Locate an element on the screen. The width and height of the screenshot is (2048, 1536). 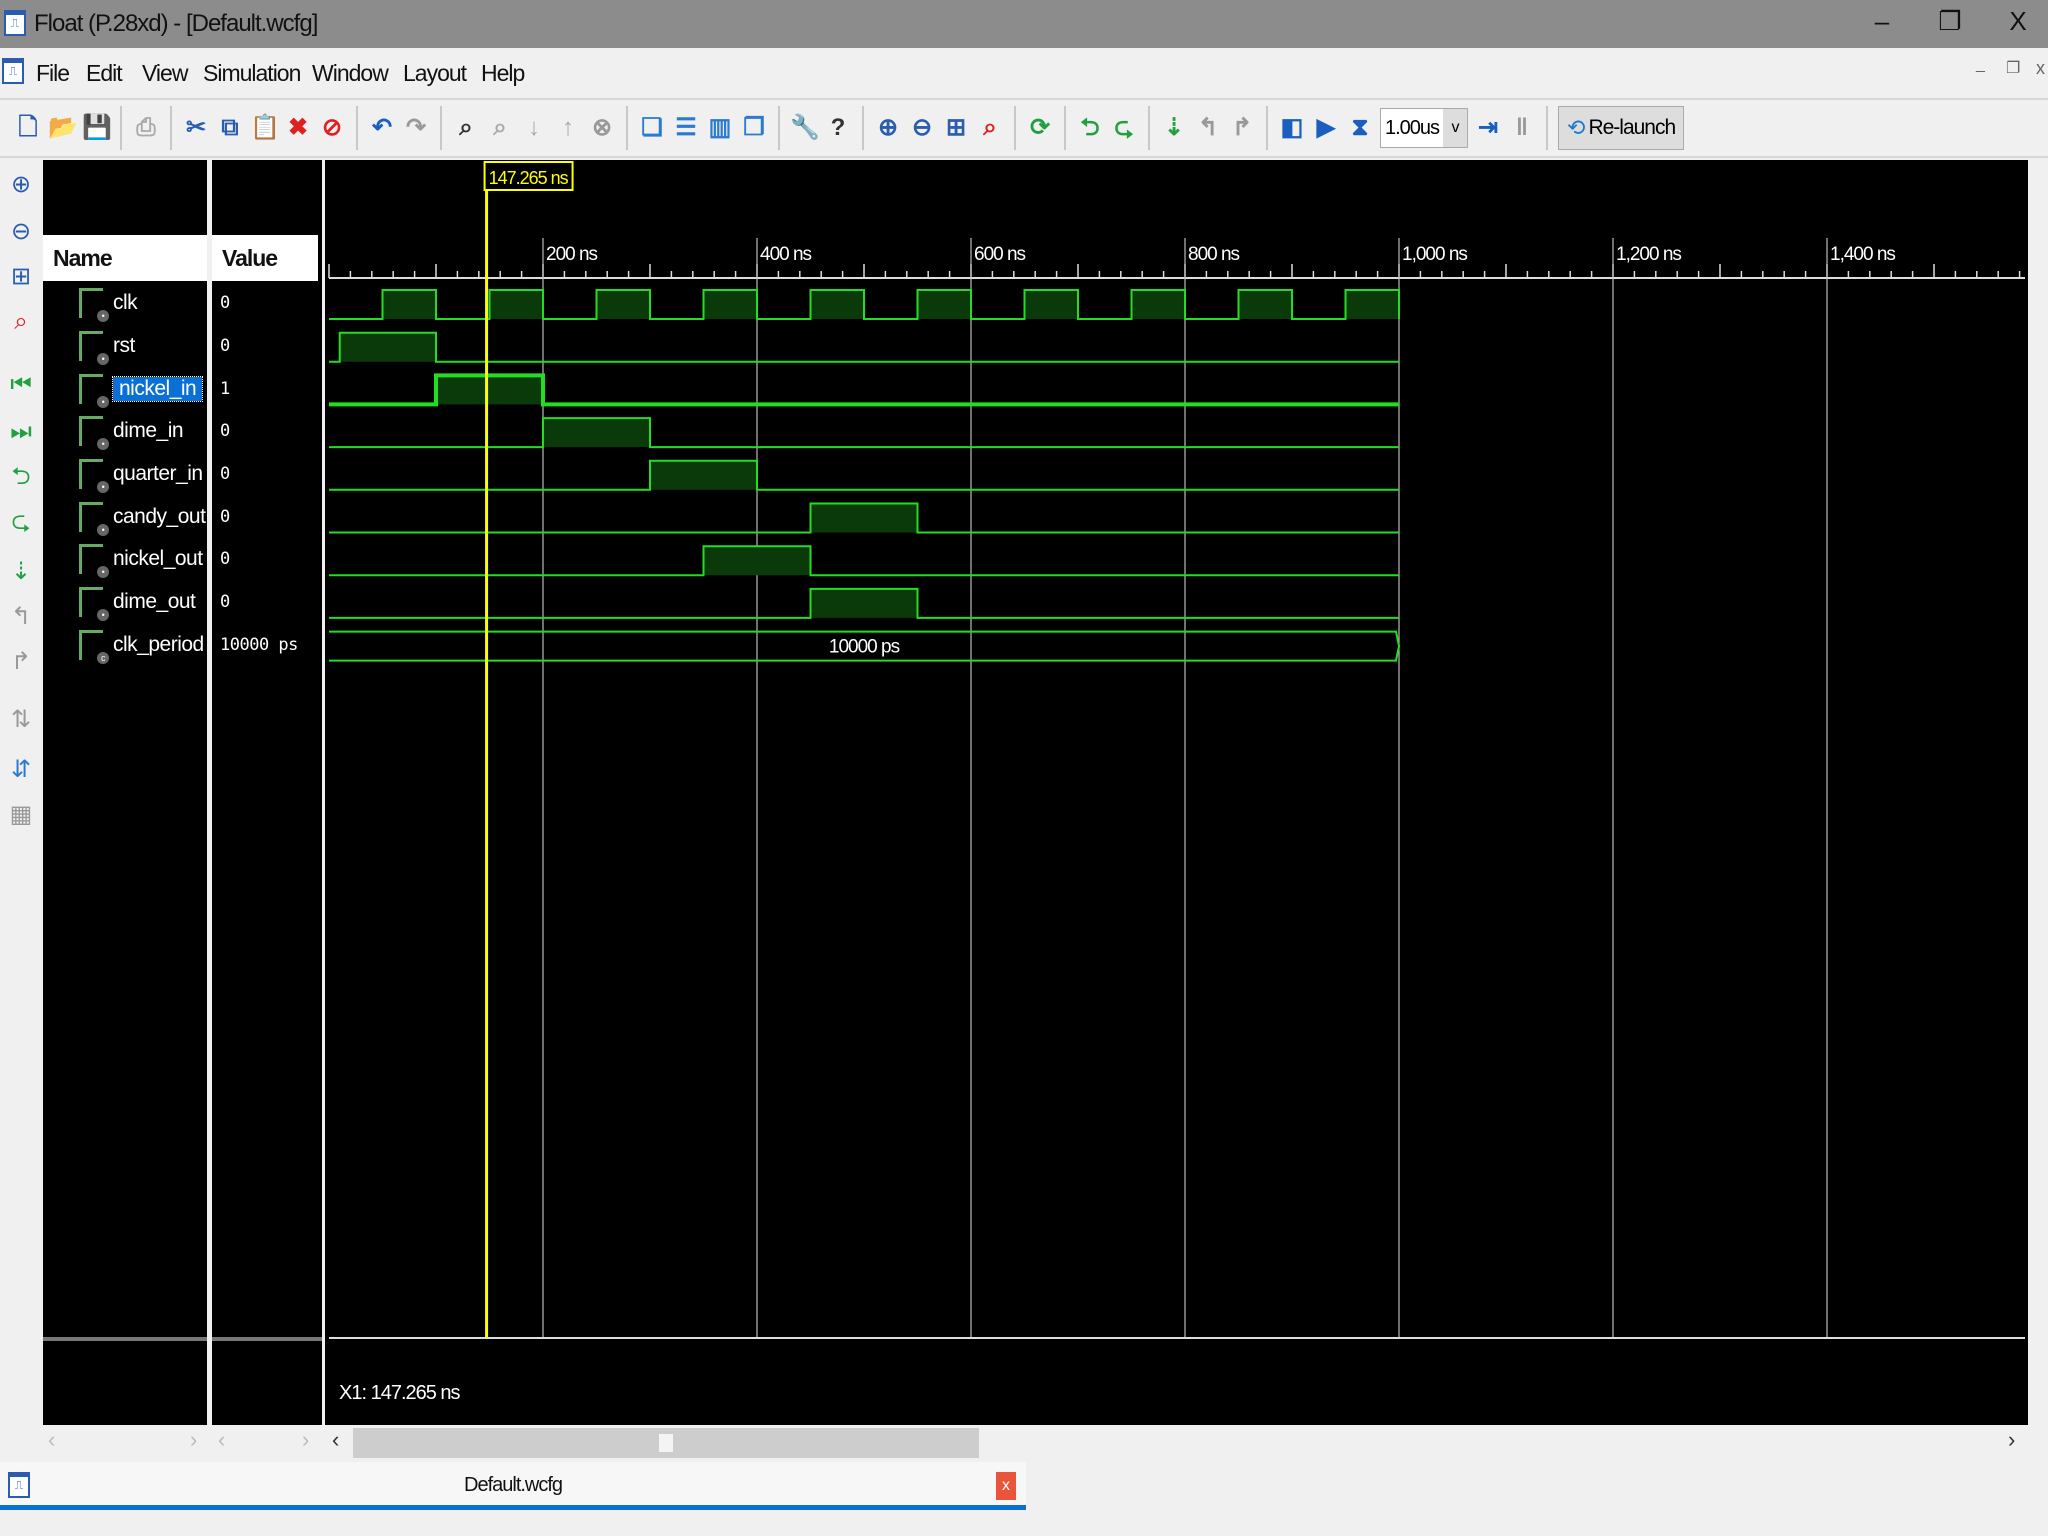
step-forward-icon: ↱ is located at coordinates (1242, 128).